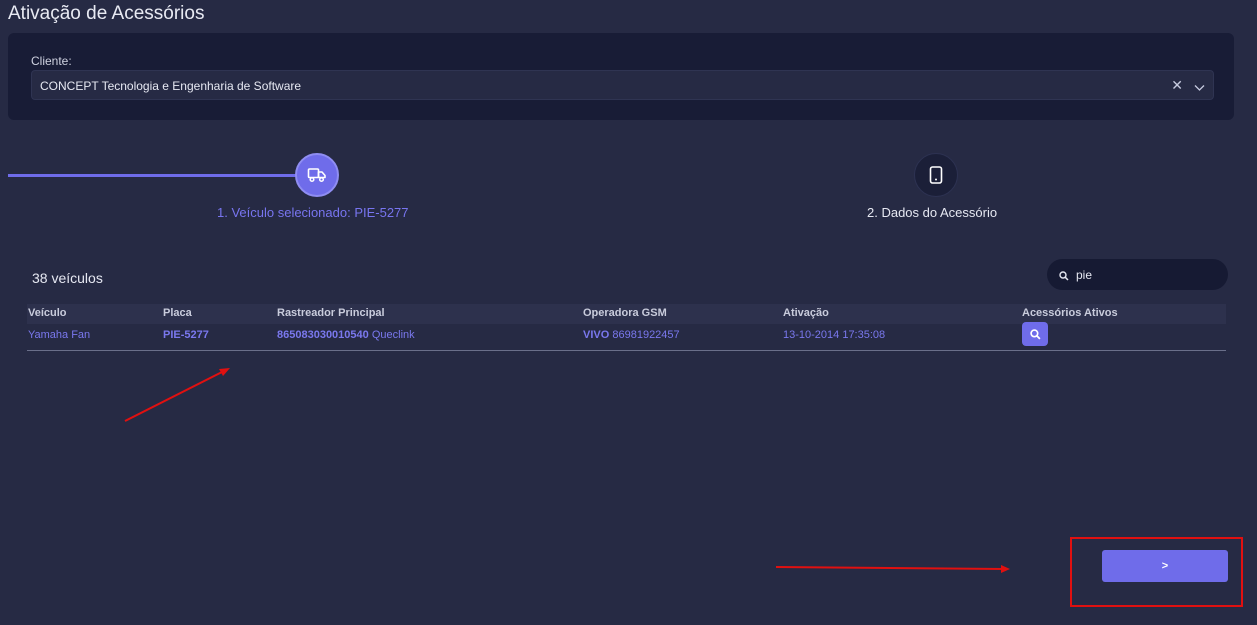  Describe the element at coordinates (47, 313) in the screenshot. I see `column-header-veiculo: Veículo` at that location.